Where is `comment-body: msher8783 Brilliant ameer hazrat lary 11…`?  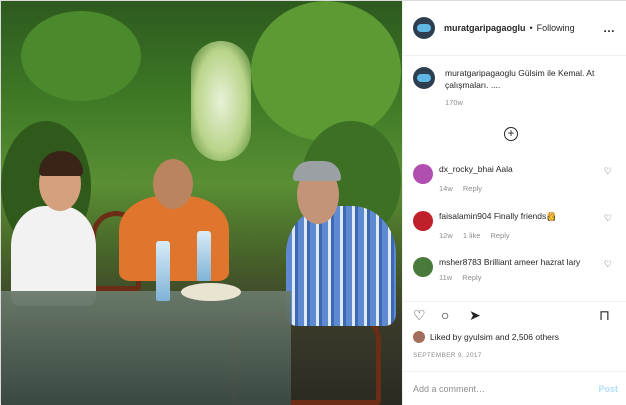 comment-body: msher8783 Brilliant ameer hazrat lary 11… is located at coordinates (519, 270).